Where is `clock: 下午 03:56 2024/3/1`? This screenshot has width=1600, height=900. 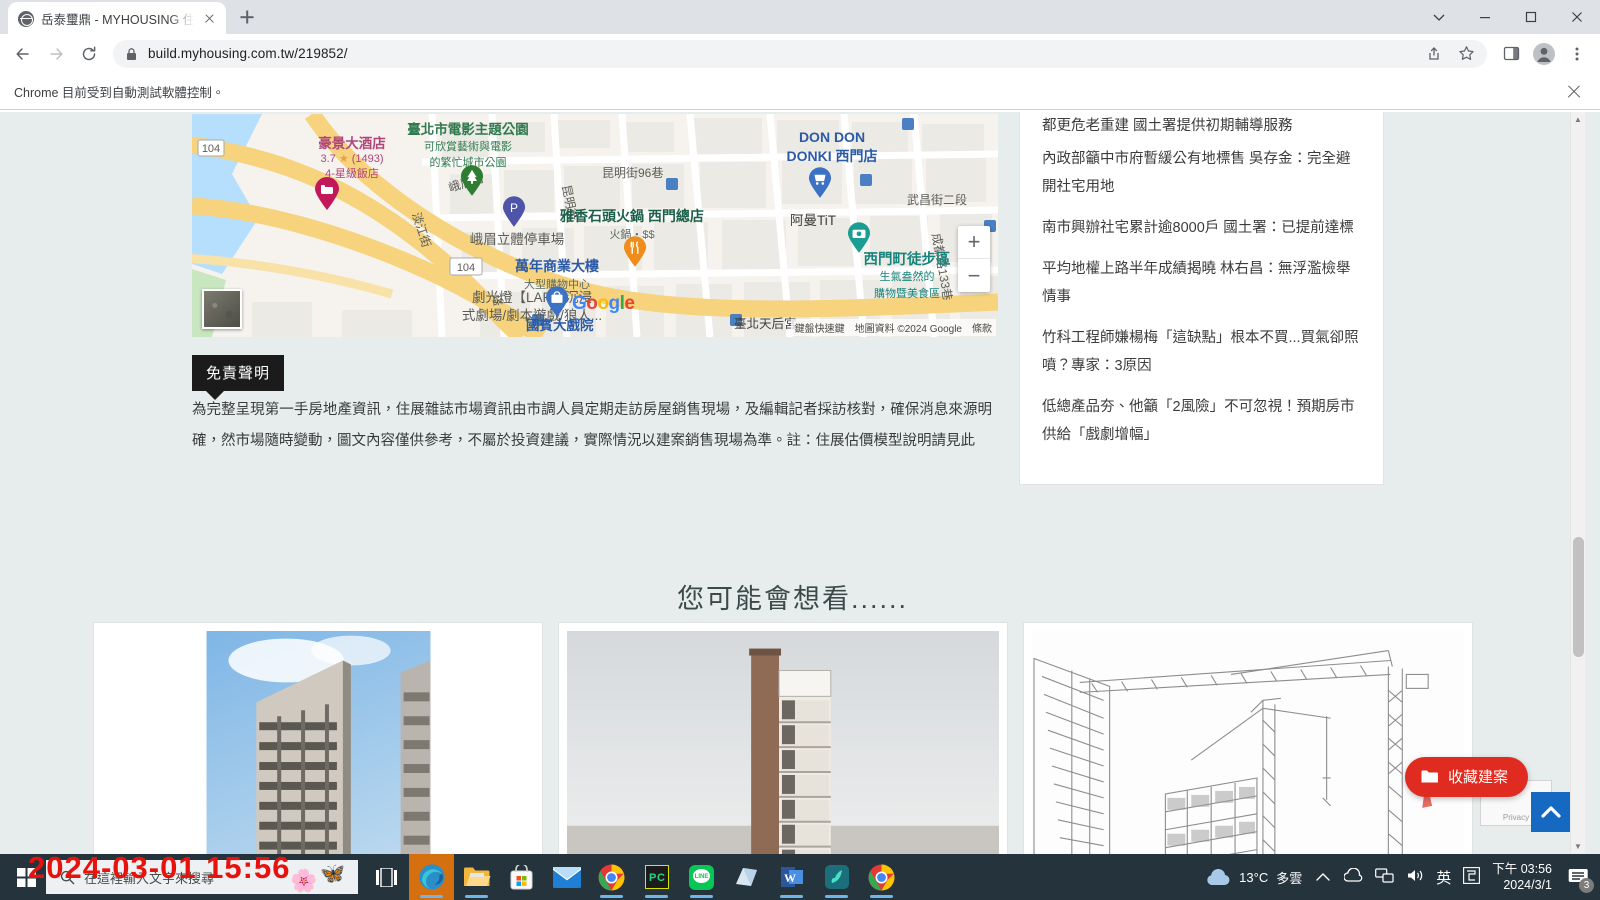
clock: 下午 03:56 2024/3/1 is located at coordinates (1522, 877).